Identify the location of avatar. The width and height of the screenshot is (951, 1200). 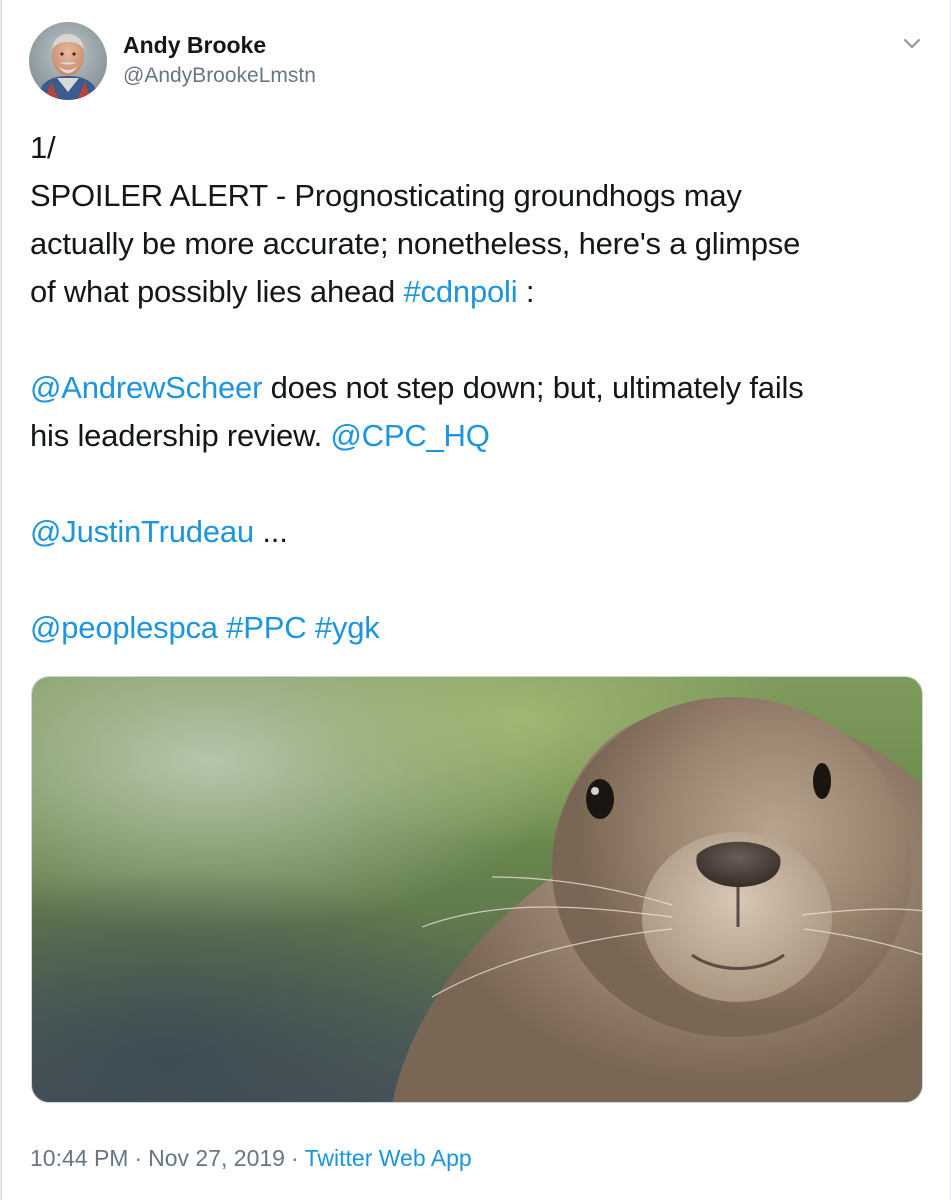
(68, 61).